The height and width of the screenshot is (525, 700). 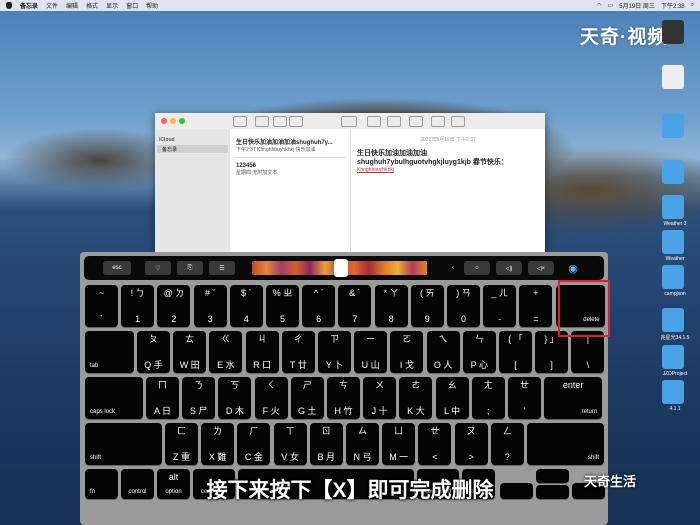 I want to click on key-4: $ ˋ 4, so click(x=246, y=306).